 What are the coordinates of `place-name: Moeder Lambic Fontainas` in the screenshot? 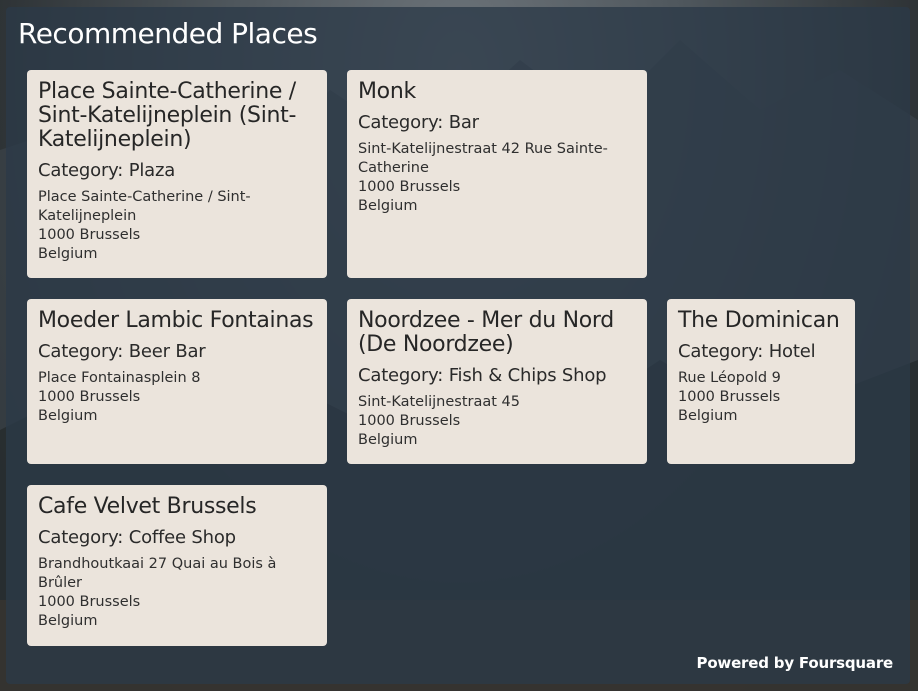 It's located at (176, 320).